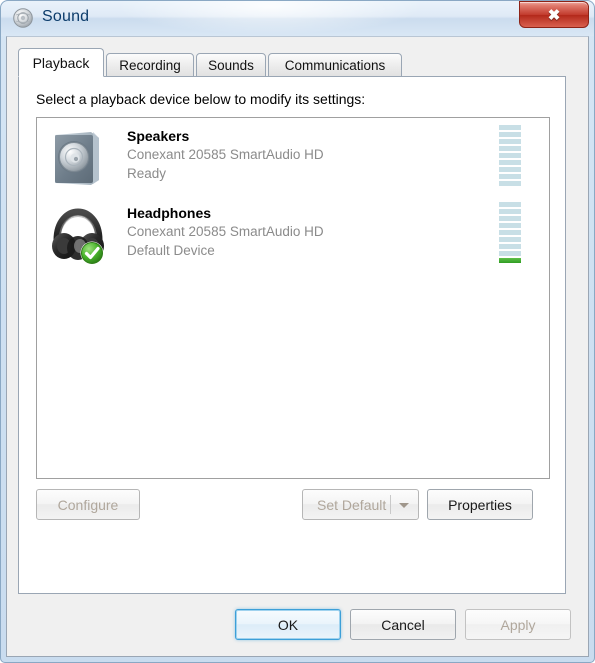  I want to click on configure-button-label: Configure, so click(88, 504).